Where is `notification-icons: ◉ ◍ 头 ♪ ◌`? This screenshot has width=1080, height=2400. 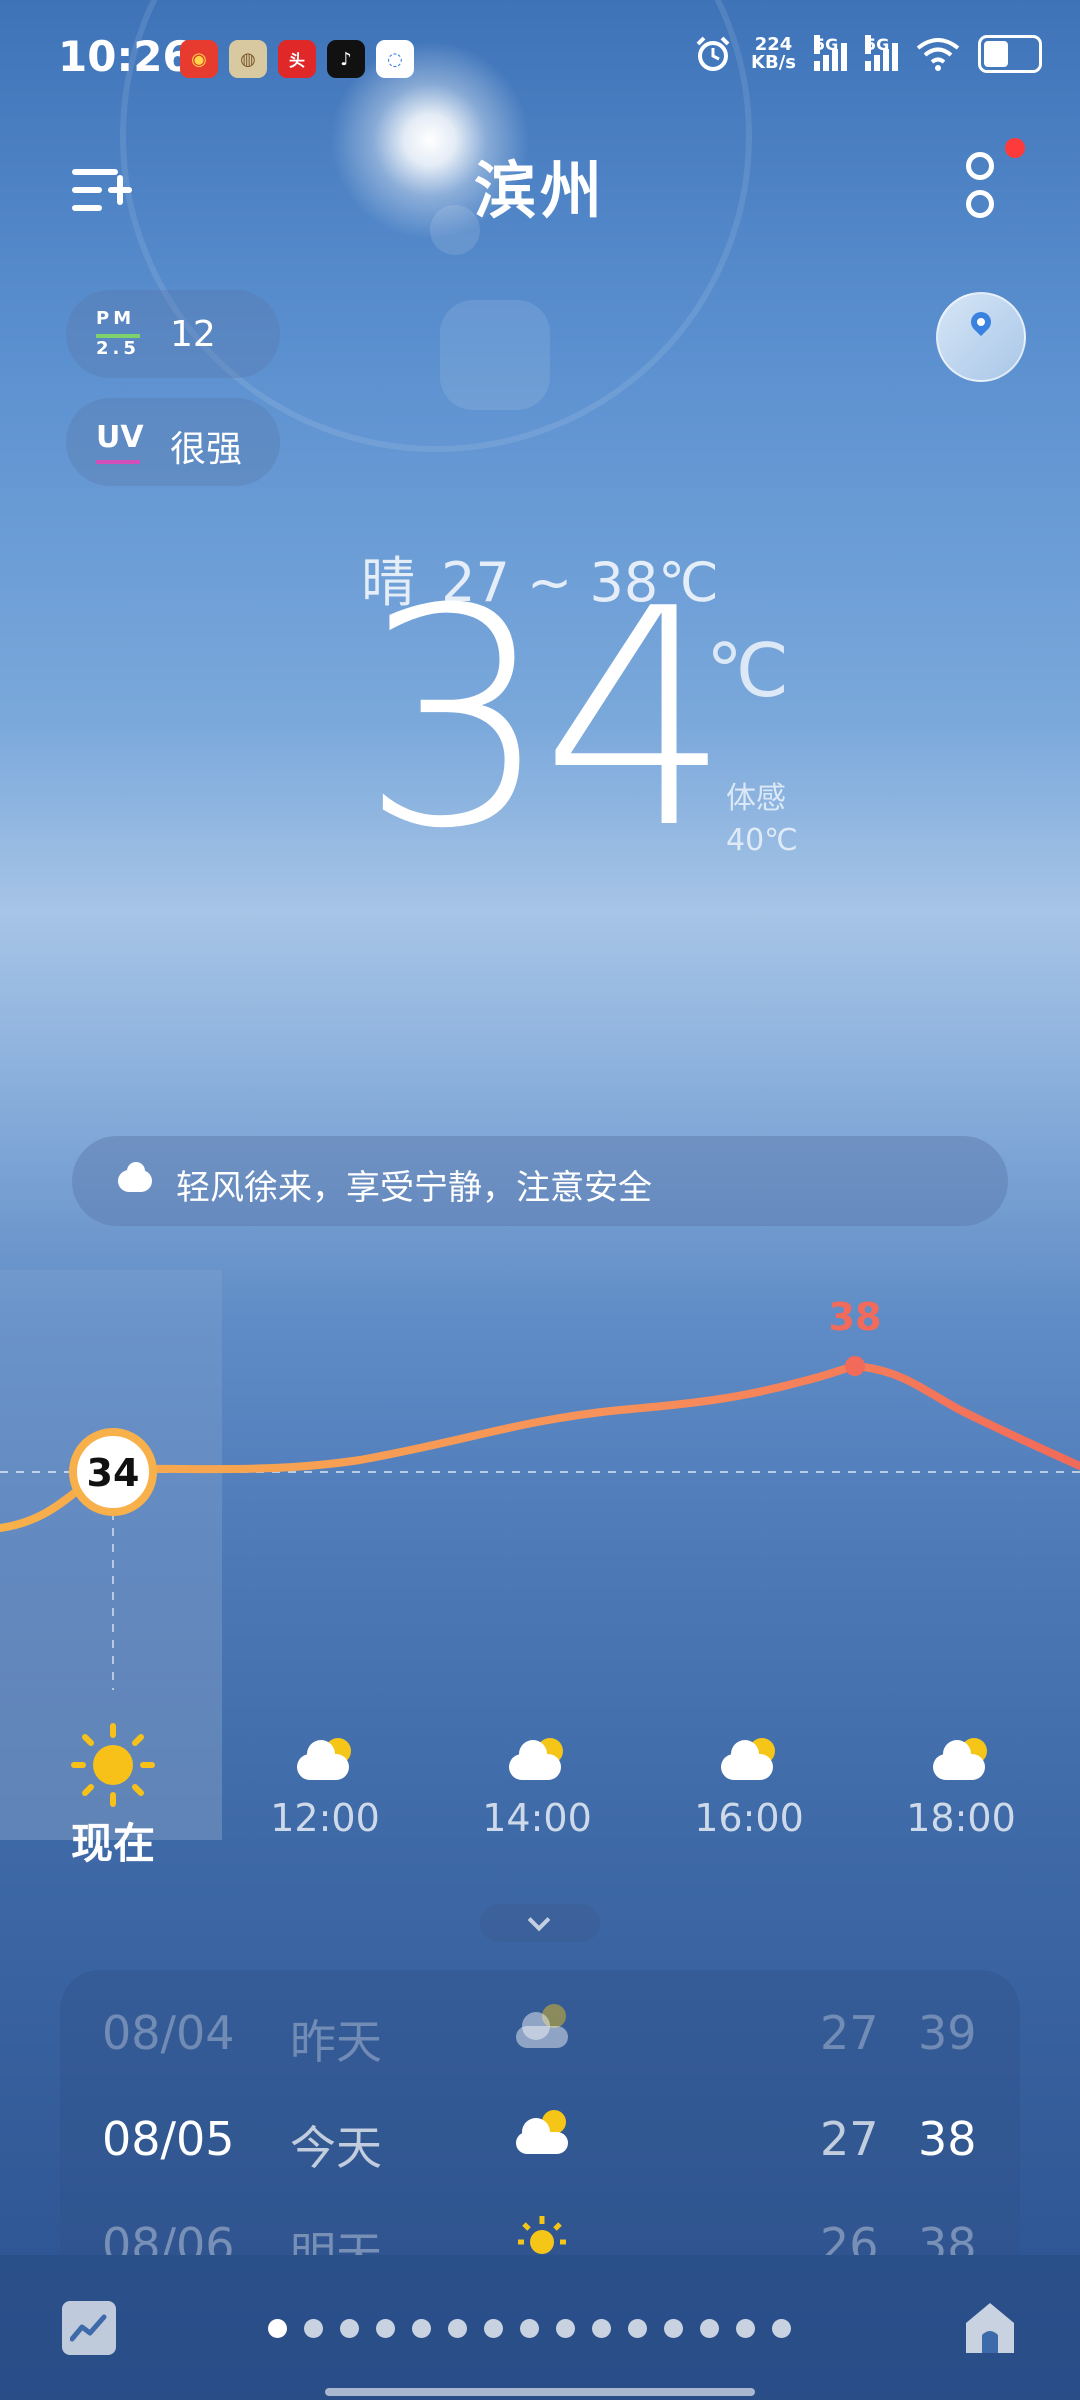 notification-icons: ◉ ◍ 头 ♪ ◌ is located at coordinates (297, 59).